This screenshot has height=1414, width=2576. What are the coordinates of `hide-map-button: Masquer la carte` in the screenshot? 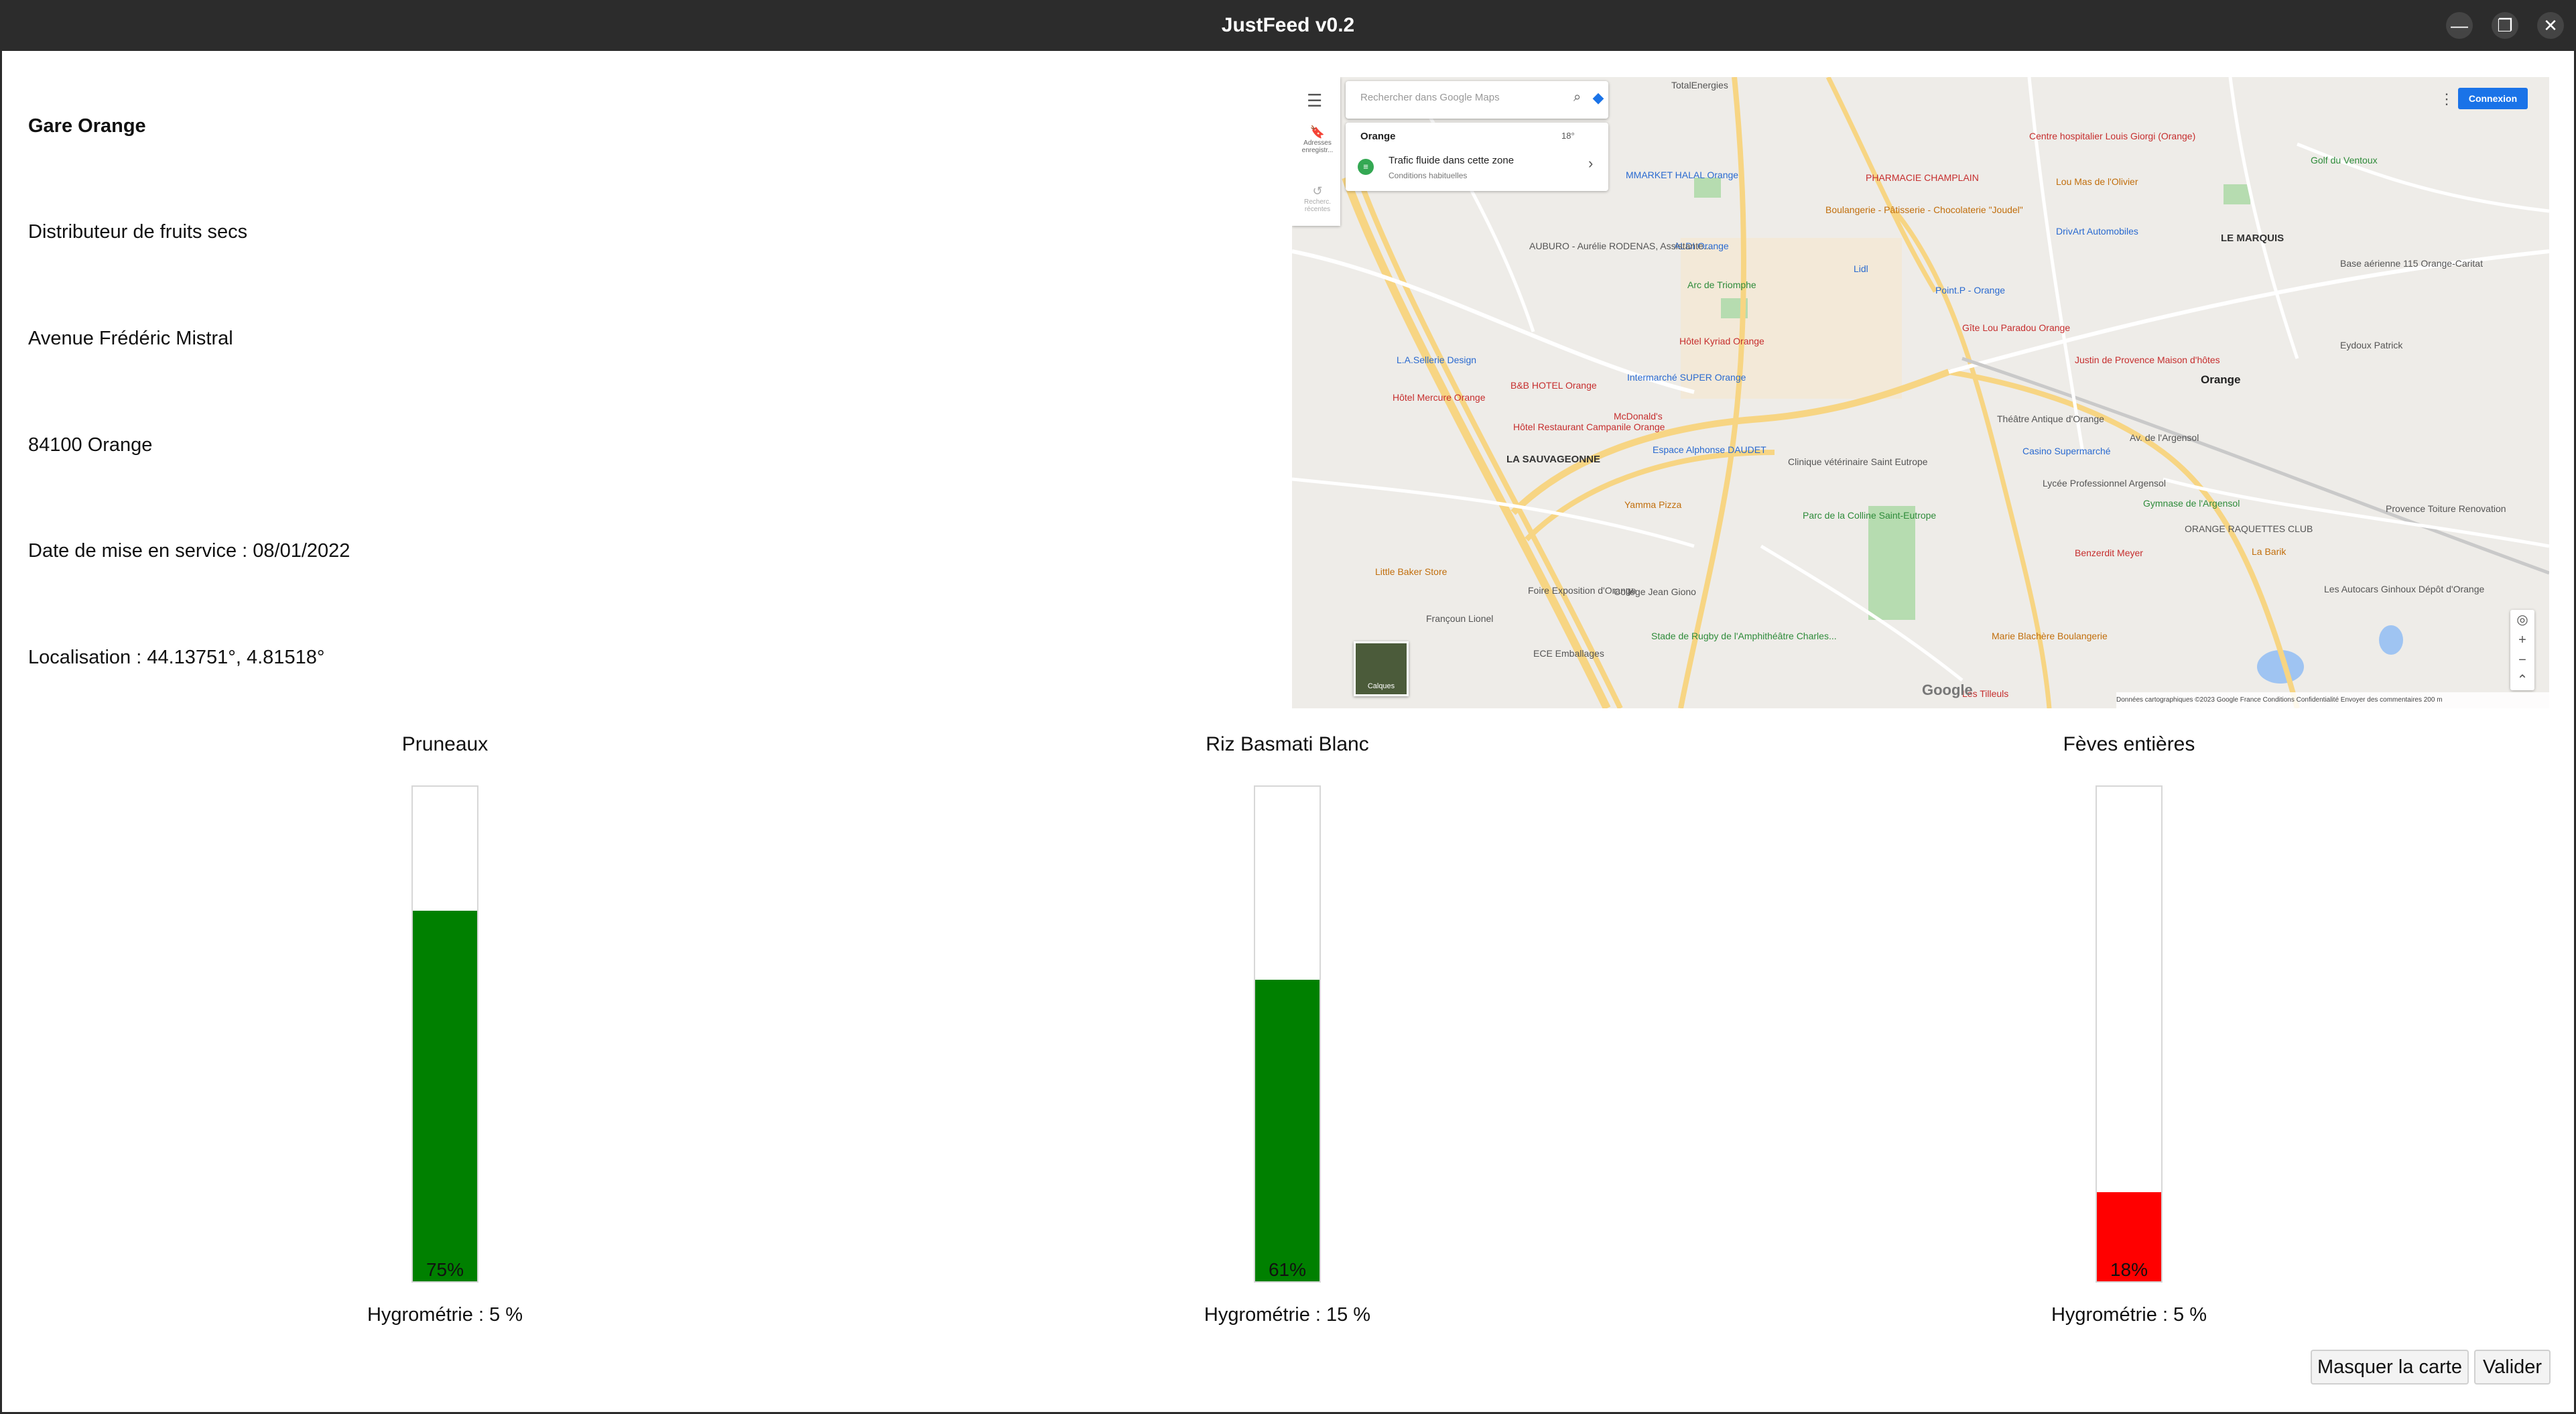 It's located at (2390, 1367).